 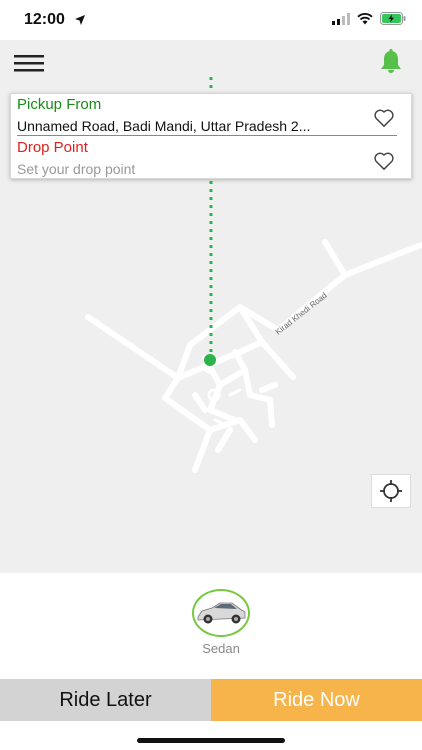 What do you see at coordinates (44, 19) in the screenshot?
I see `status-time: 12:00` at bounding box center [44, 19].